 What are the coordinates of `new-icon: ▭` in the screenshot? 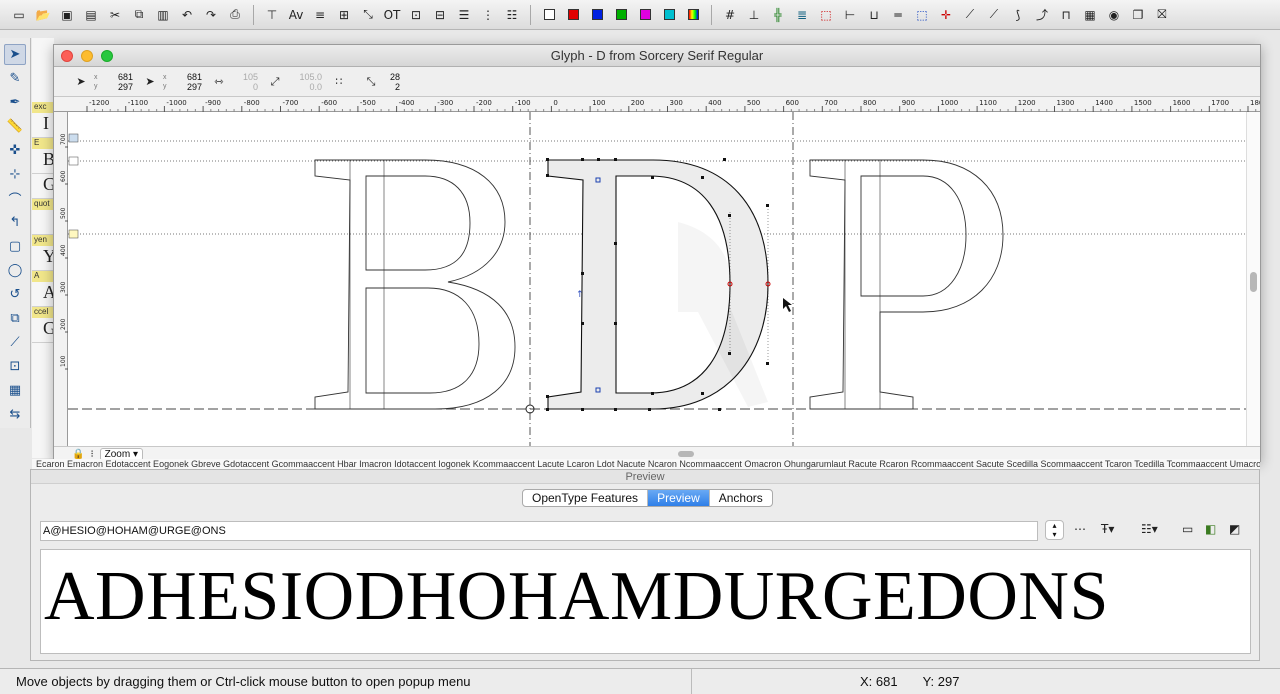 It's located at (19, 15).